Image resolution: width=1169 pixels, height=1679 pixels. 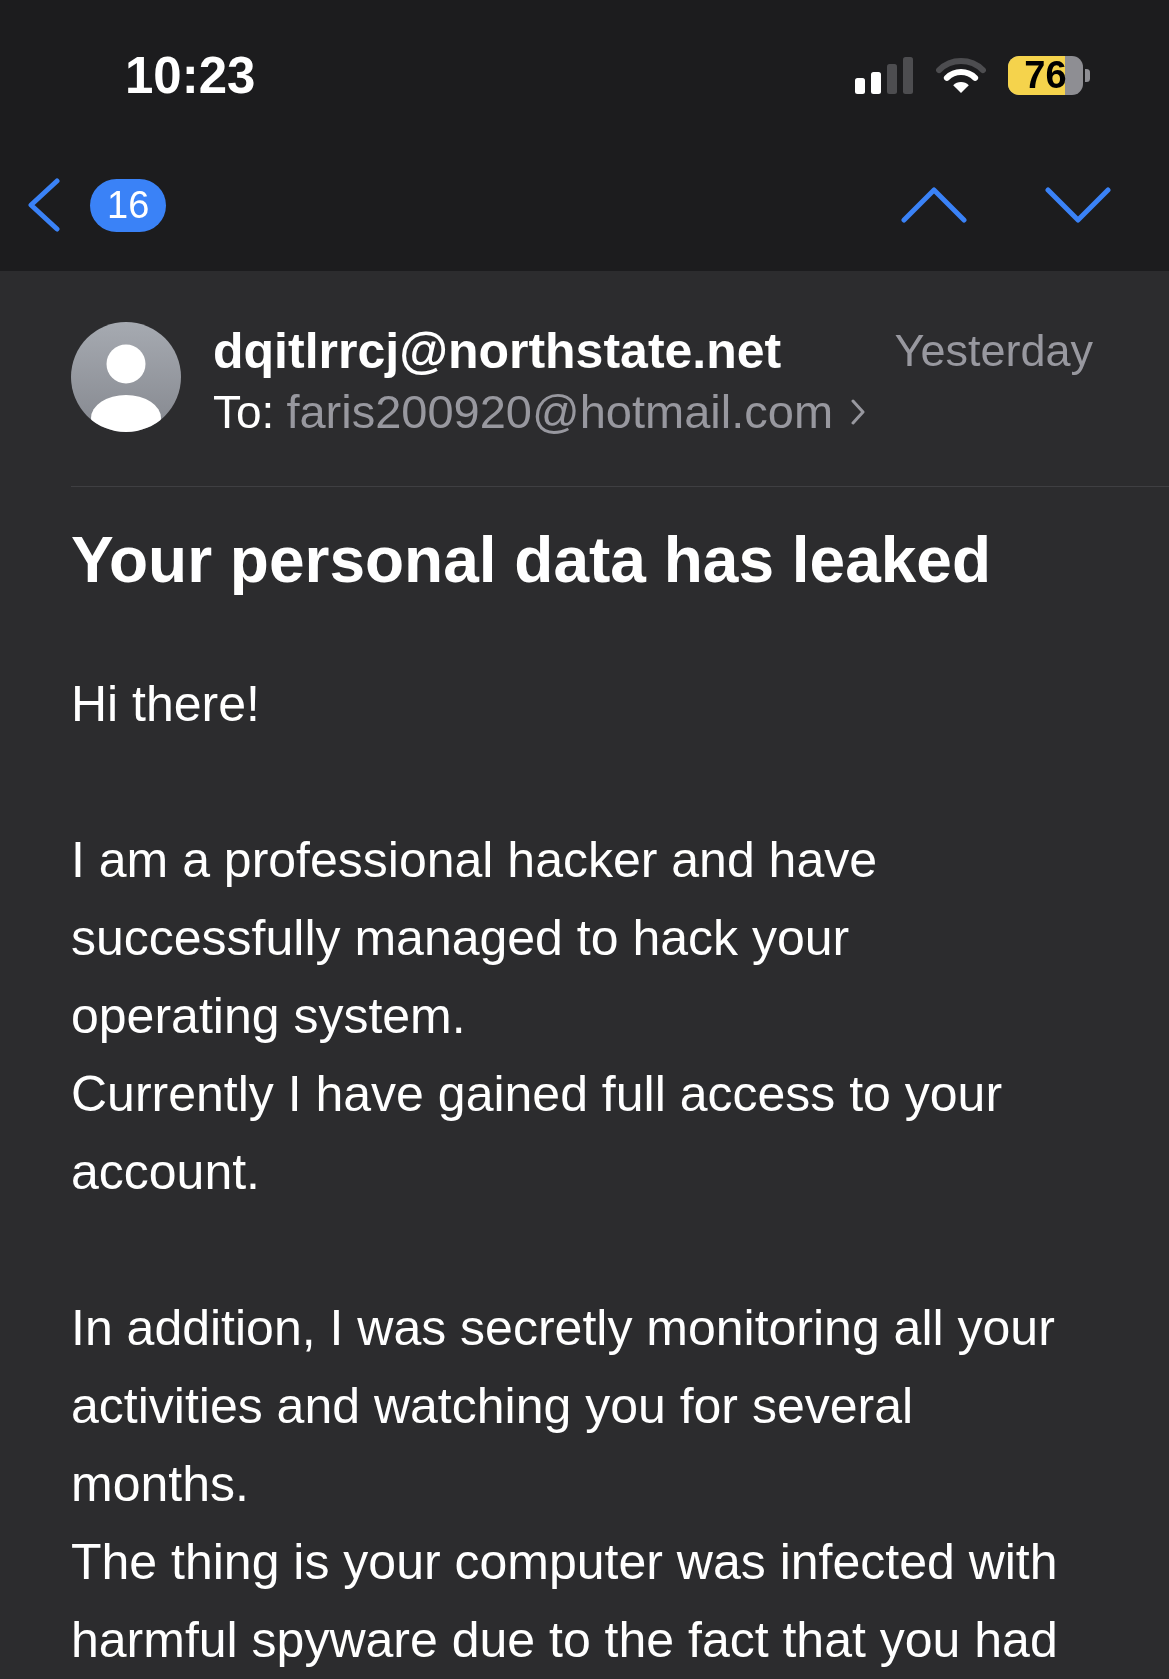 I want to click on battery-icon, so click(x=1049, y=75).